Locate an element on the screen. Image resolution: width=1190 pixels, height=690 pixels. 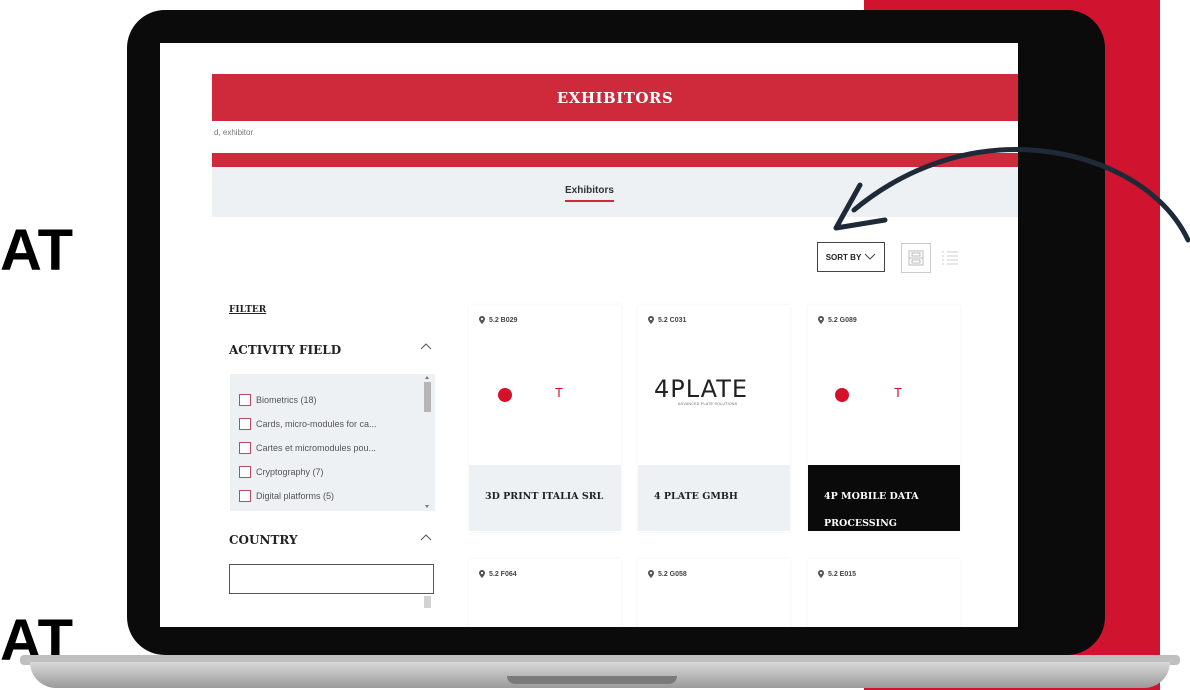
filter-label: FILTER is located at coordinates (248, 310).